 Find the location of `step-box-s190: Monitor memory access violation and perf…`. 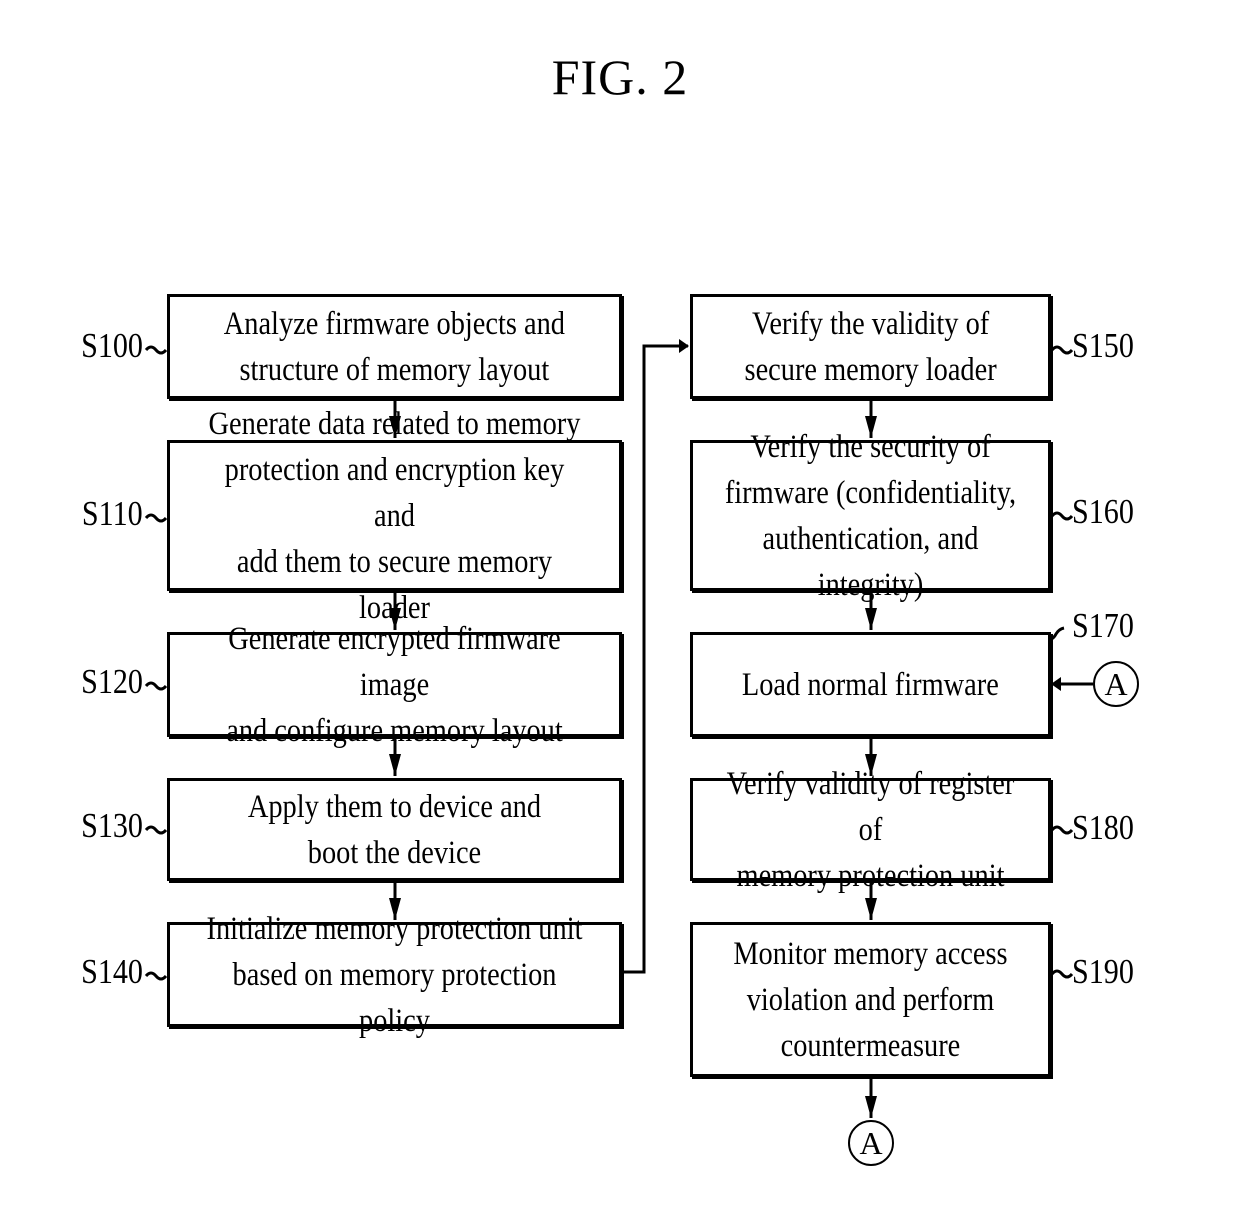

step-box-s190: Monitor memory access violation and perf… is located at coordinates (870, 999).